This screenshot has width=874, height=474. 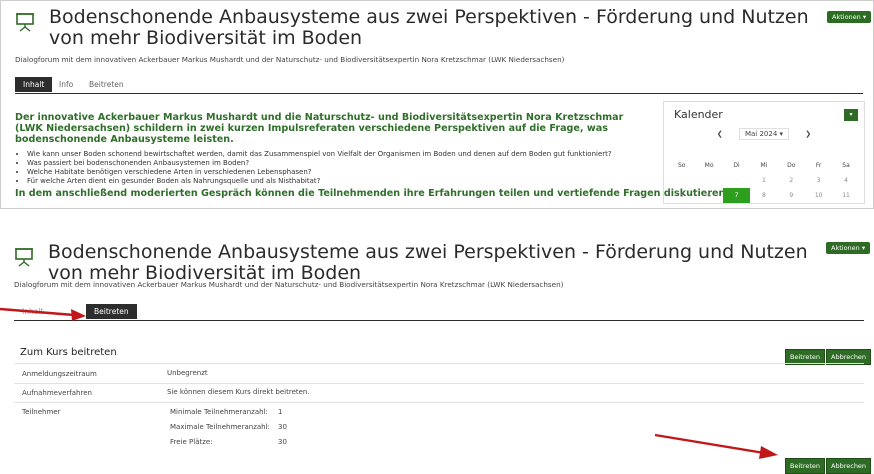 I want to click on admission-value: Sie können diesem Kurs direkt beitreten., so click(x=238, y=392).